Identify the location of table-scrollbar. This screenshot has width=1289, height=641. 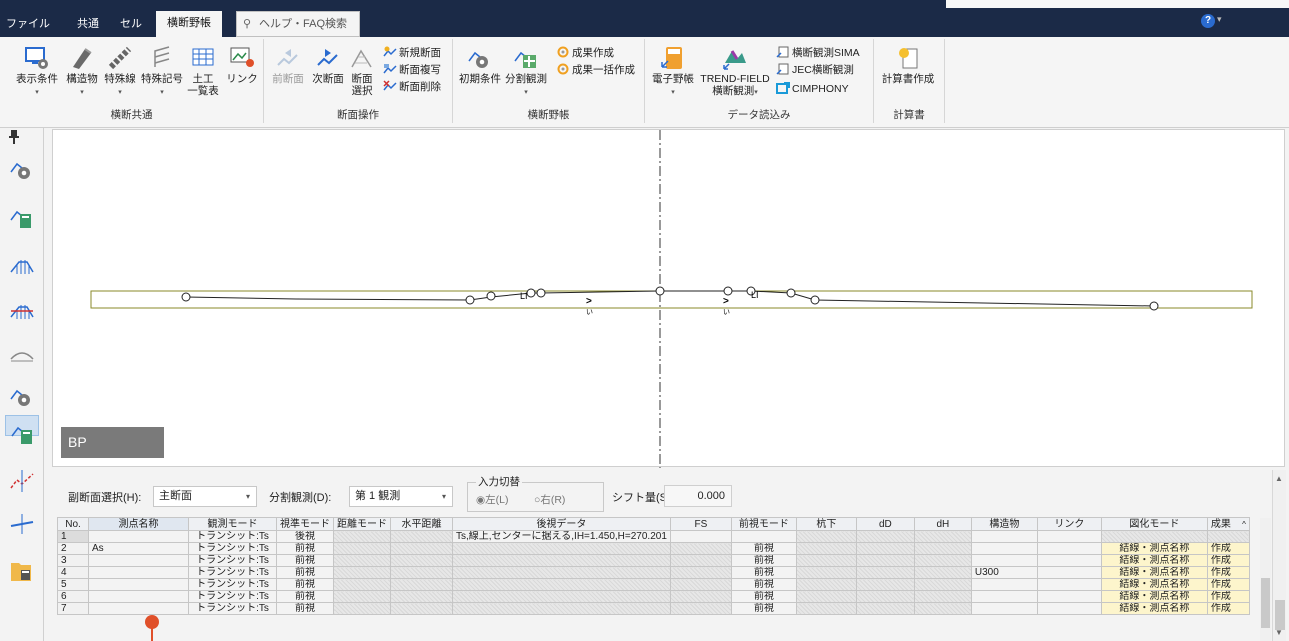
(1265, 579).